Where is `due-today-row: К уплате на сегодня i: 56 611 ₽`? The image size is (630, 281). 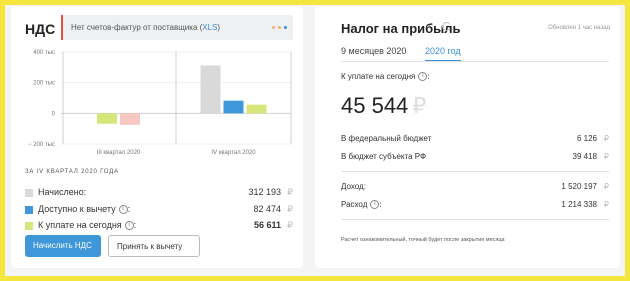
due-today-row: К уплате на сегодня i: 56 611 ₽ is located at coordinates (159, 226).